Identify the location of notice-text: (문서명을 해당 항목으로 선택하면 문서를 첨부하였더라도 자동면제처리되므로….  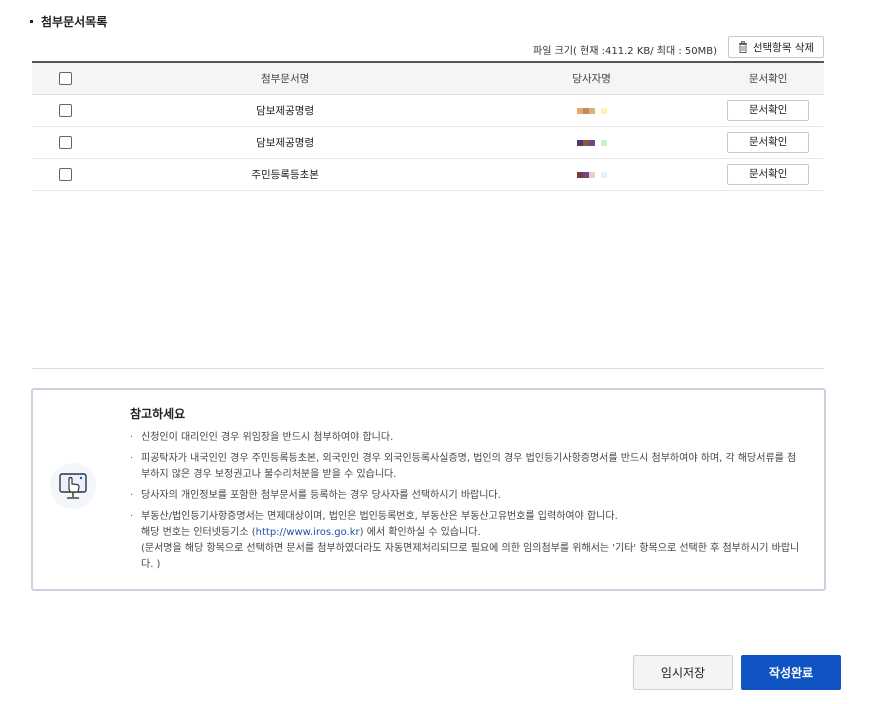
(470, 556).